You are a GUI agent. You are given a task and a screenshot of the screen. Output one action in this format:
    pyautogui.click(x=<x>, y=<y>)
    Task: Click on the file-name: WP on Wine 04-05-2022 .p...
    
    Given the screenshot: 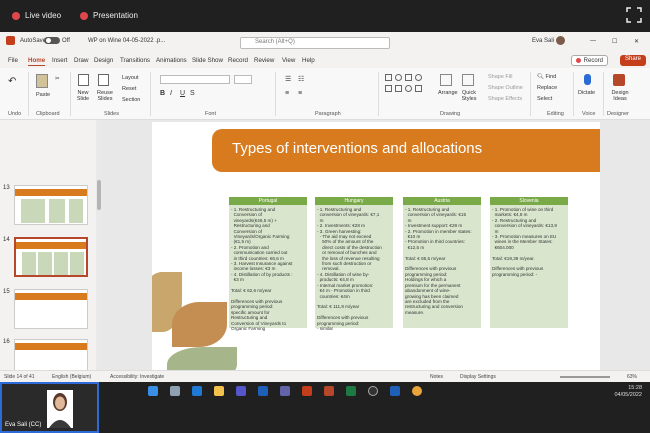 What is the action you would take?
    pyautogui.click(x=126, y=41)
    